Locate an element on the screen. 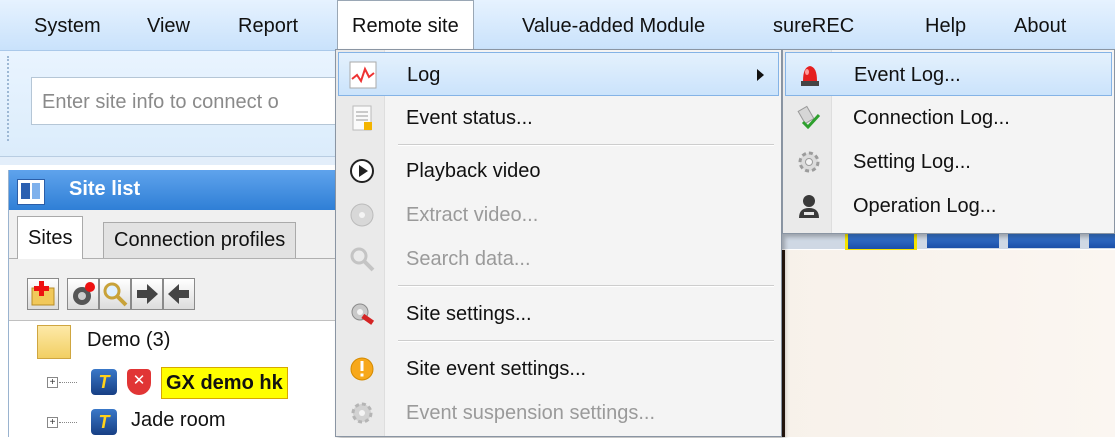  move-right-button is located at coordinates (147, 294).